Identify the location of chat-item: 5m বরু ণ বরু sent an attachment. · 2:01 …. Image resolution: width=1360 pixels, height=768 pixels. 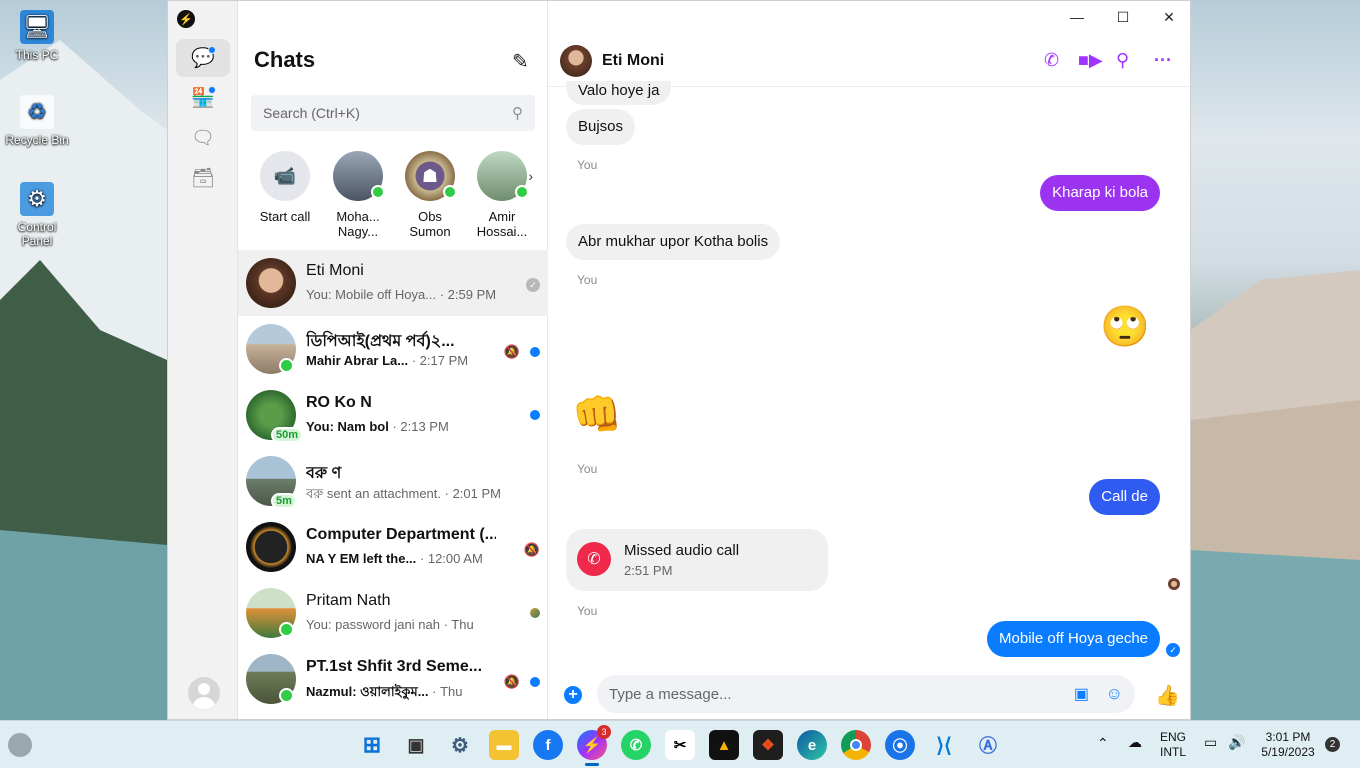
(393, 481).